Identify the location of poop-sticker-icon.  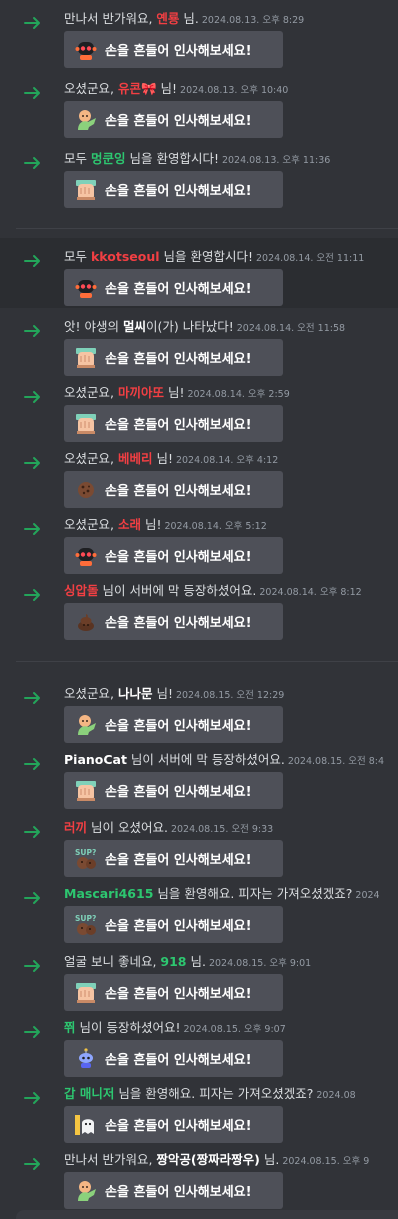
(86, 622).